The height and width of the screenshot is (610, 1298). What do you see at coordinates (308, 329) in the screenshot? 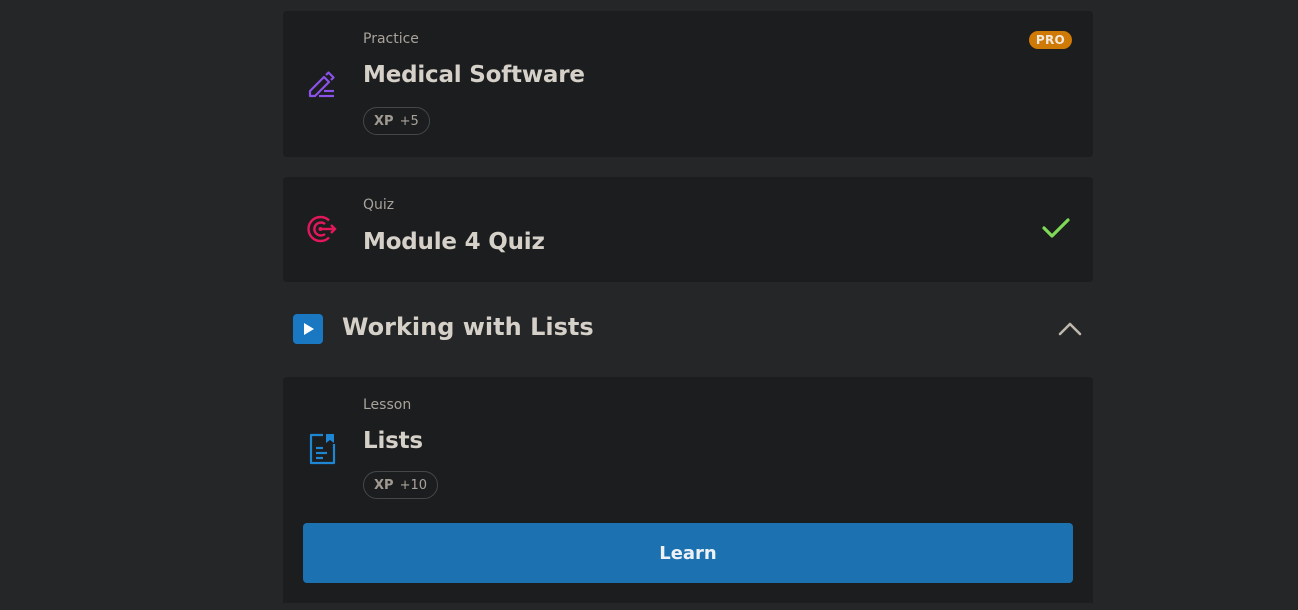
I see `play-icon` at bounding box center [308, 329].